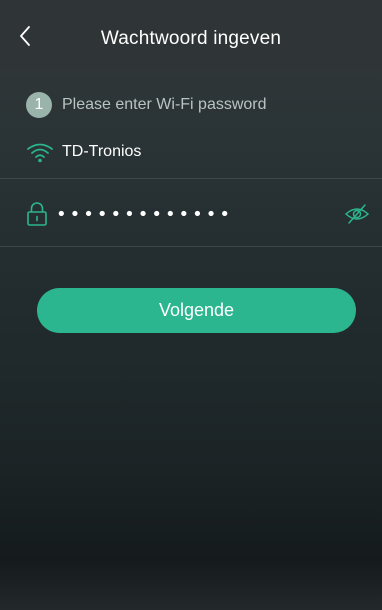 This screenshot has width=382, height=610. I want to click on eye-off-icon, so click(357, 214).